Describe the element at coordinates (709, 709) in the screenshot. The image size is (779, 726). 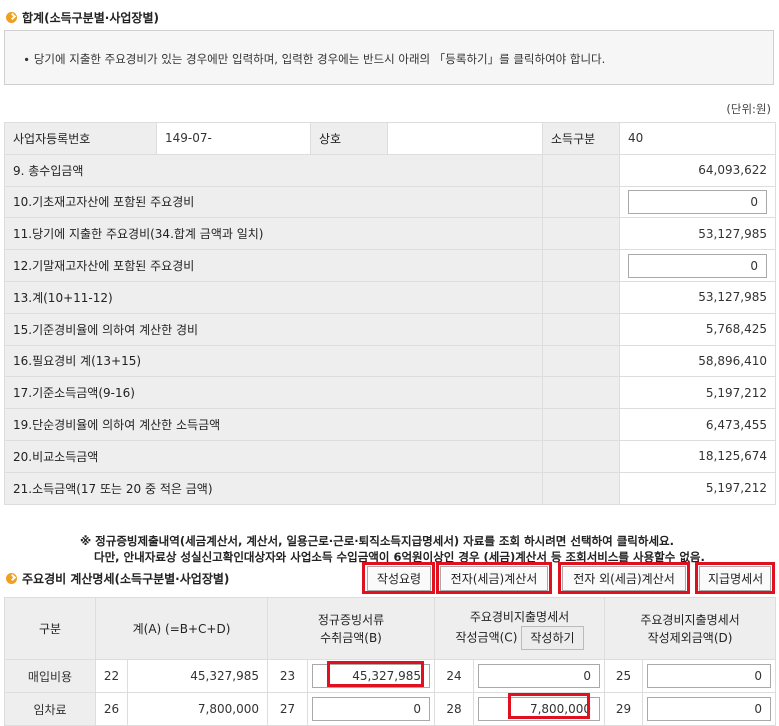
I see `rent-excluded-input: 0` at that location.